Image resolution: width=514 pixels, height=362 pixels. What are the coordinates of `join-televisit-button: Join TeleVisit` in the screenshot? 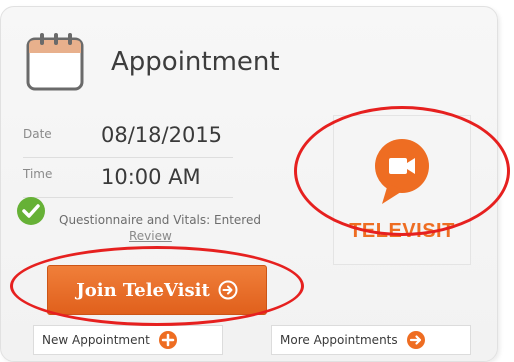 It's located at (157, 290).